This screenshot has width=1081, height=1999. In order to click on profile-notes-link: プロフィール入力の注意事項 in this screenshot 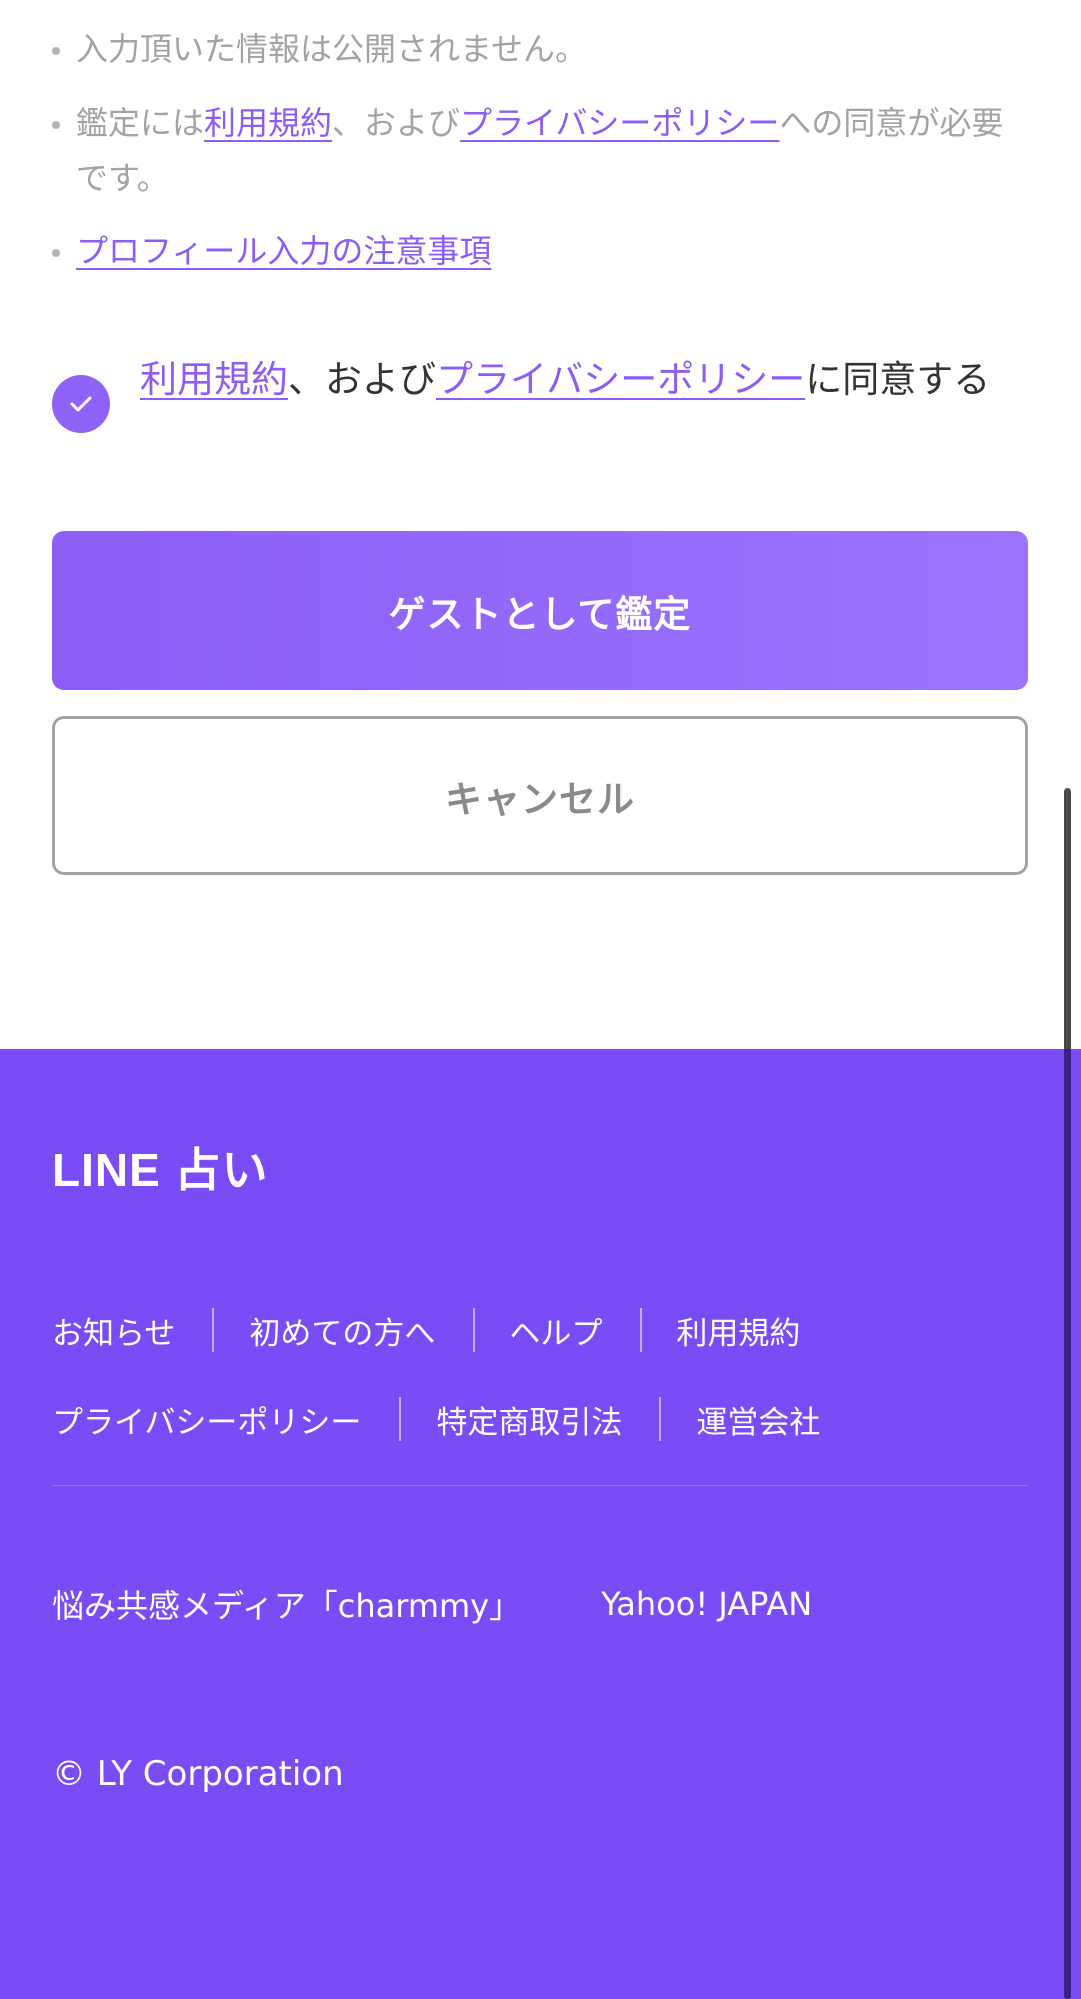, I will do `click(283, 251)`.